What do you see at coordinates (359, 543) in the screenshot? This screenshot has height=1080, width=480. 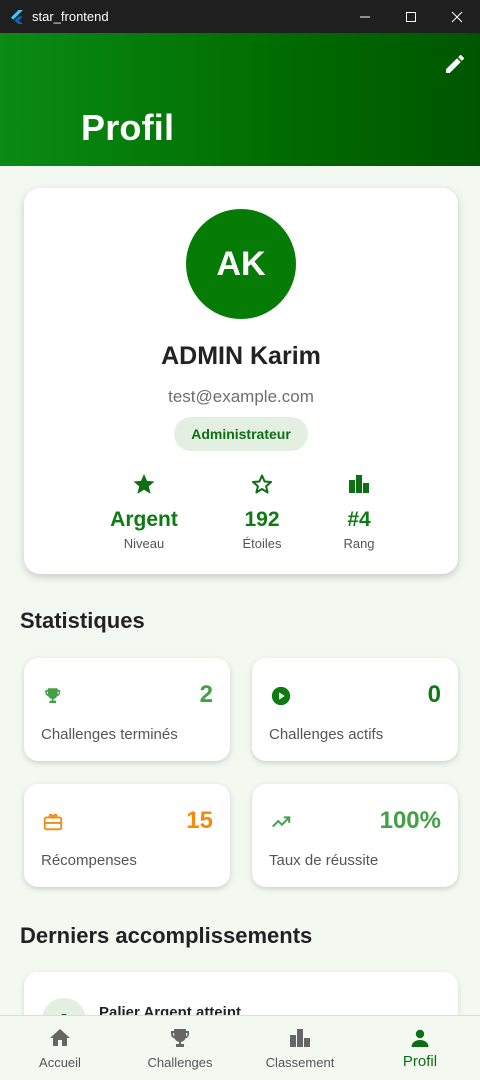 I see `rank-label: Rang` at bounding box center [359, 543].